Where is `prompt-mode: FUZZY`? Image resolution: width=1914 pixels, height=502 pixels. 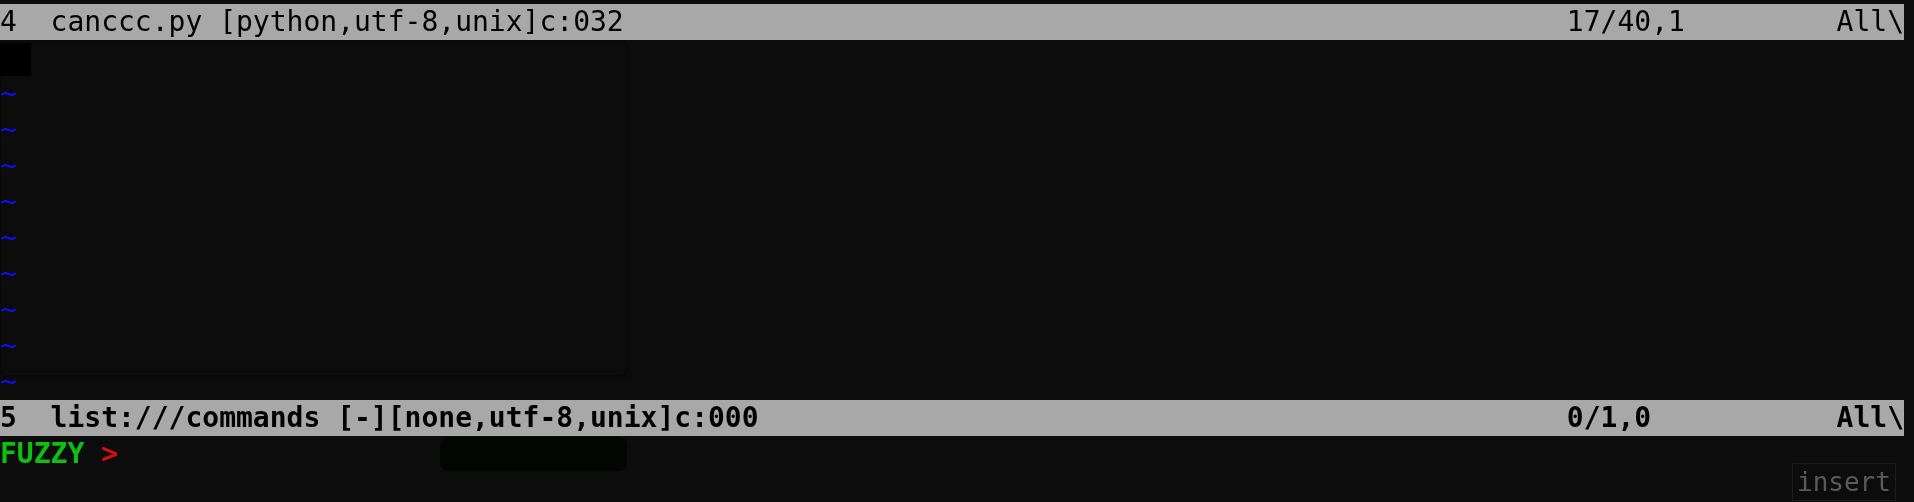 prompt-mode: FUZZY is located at coordinates (42, 454).